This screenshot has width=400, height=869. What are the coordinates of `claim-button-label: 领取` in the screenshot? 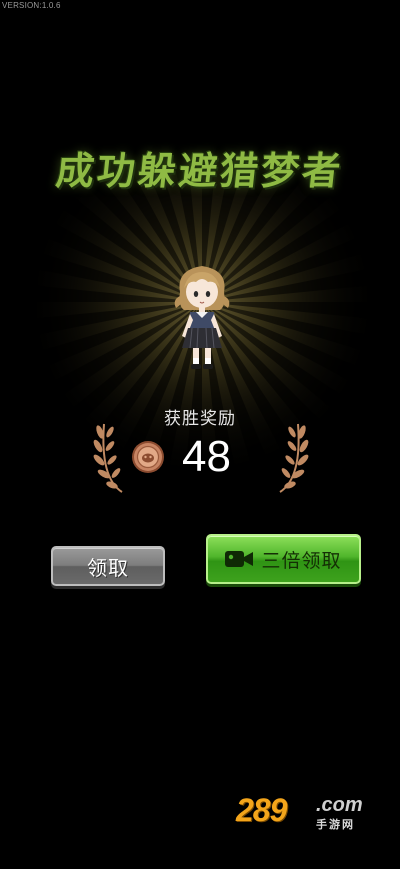 It's located at (108, 567).